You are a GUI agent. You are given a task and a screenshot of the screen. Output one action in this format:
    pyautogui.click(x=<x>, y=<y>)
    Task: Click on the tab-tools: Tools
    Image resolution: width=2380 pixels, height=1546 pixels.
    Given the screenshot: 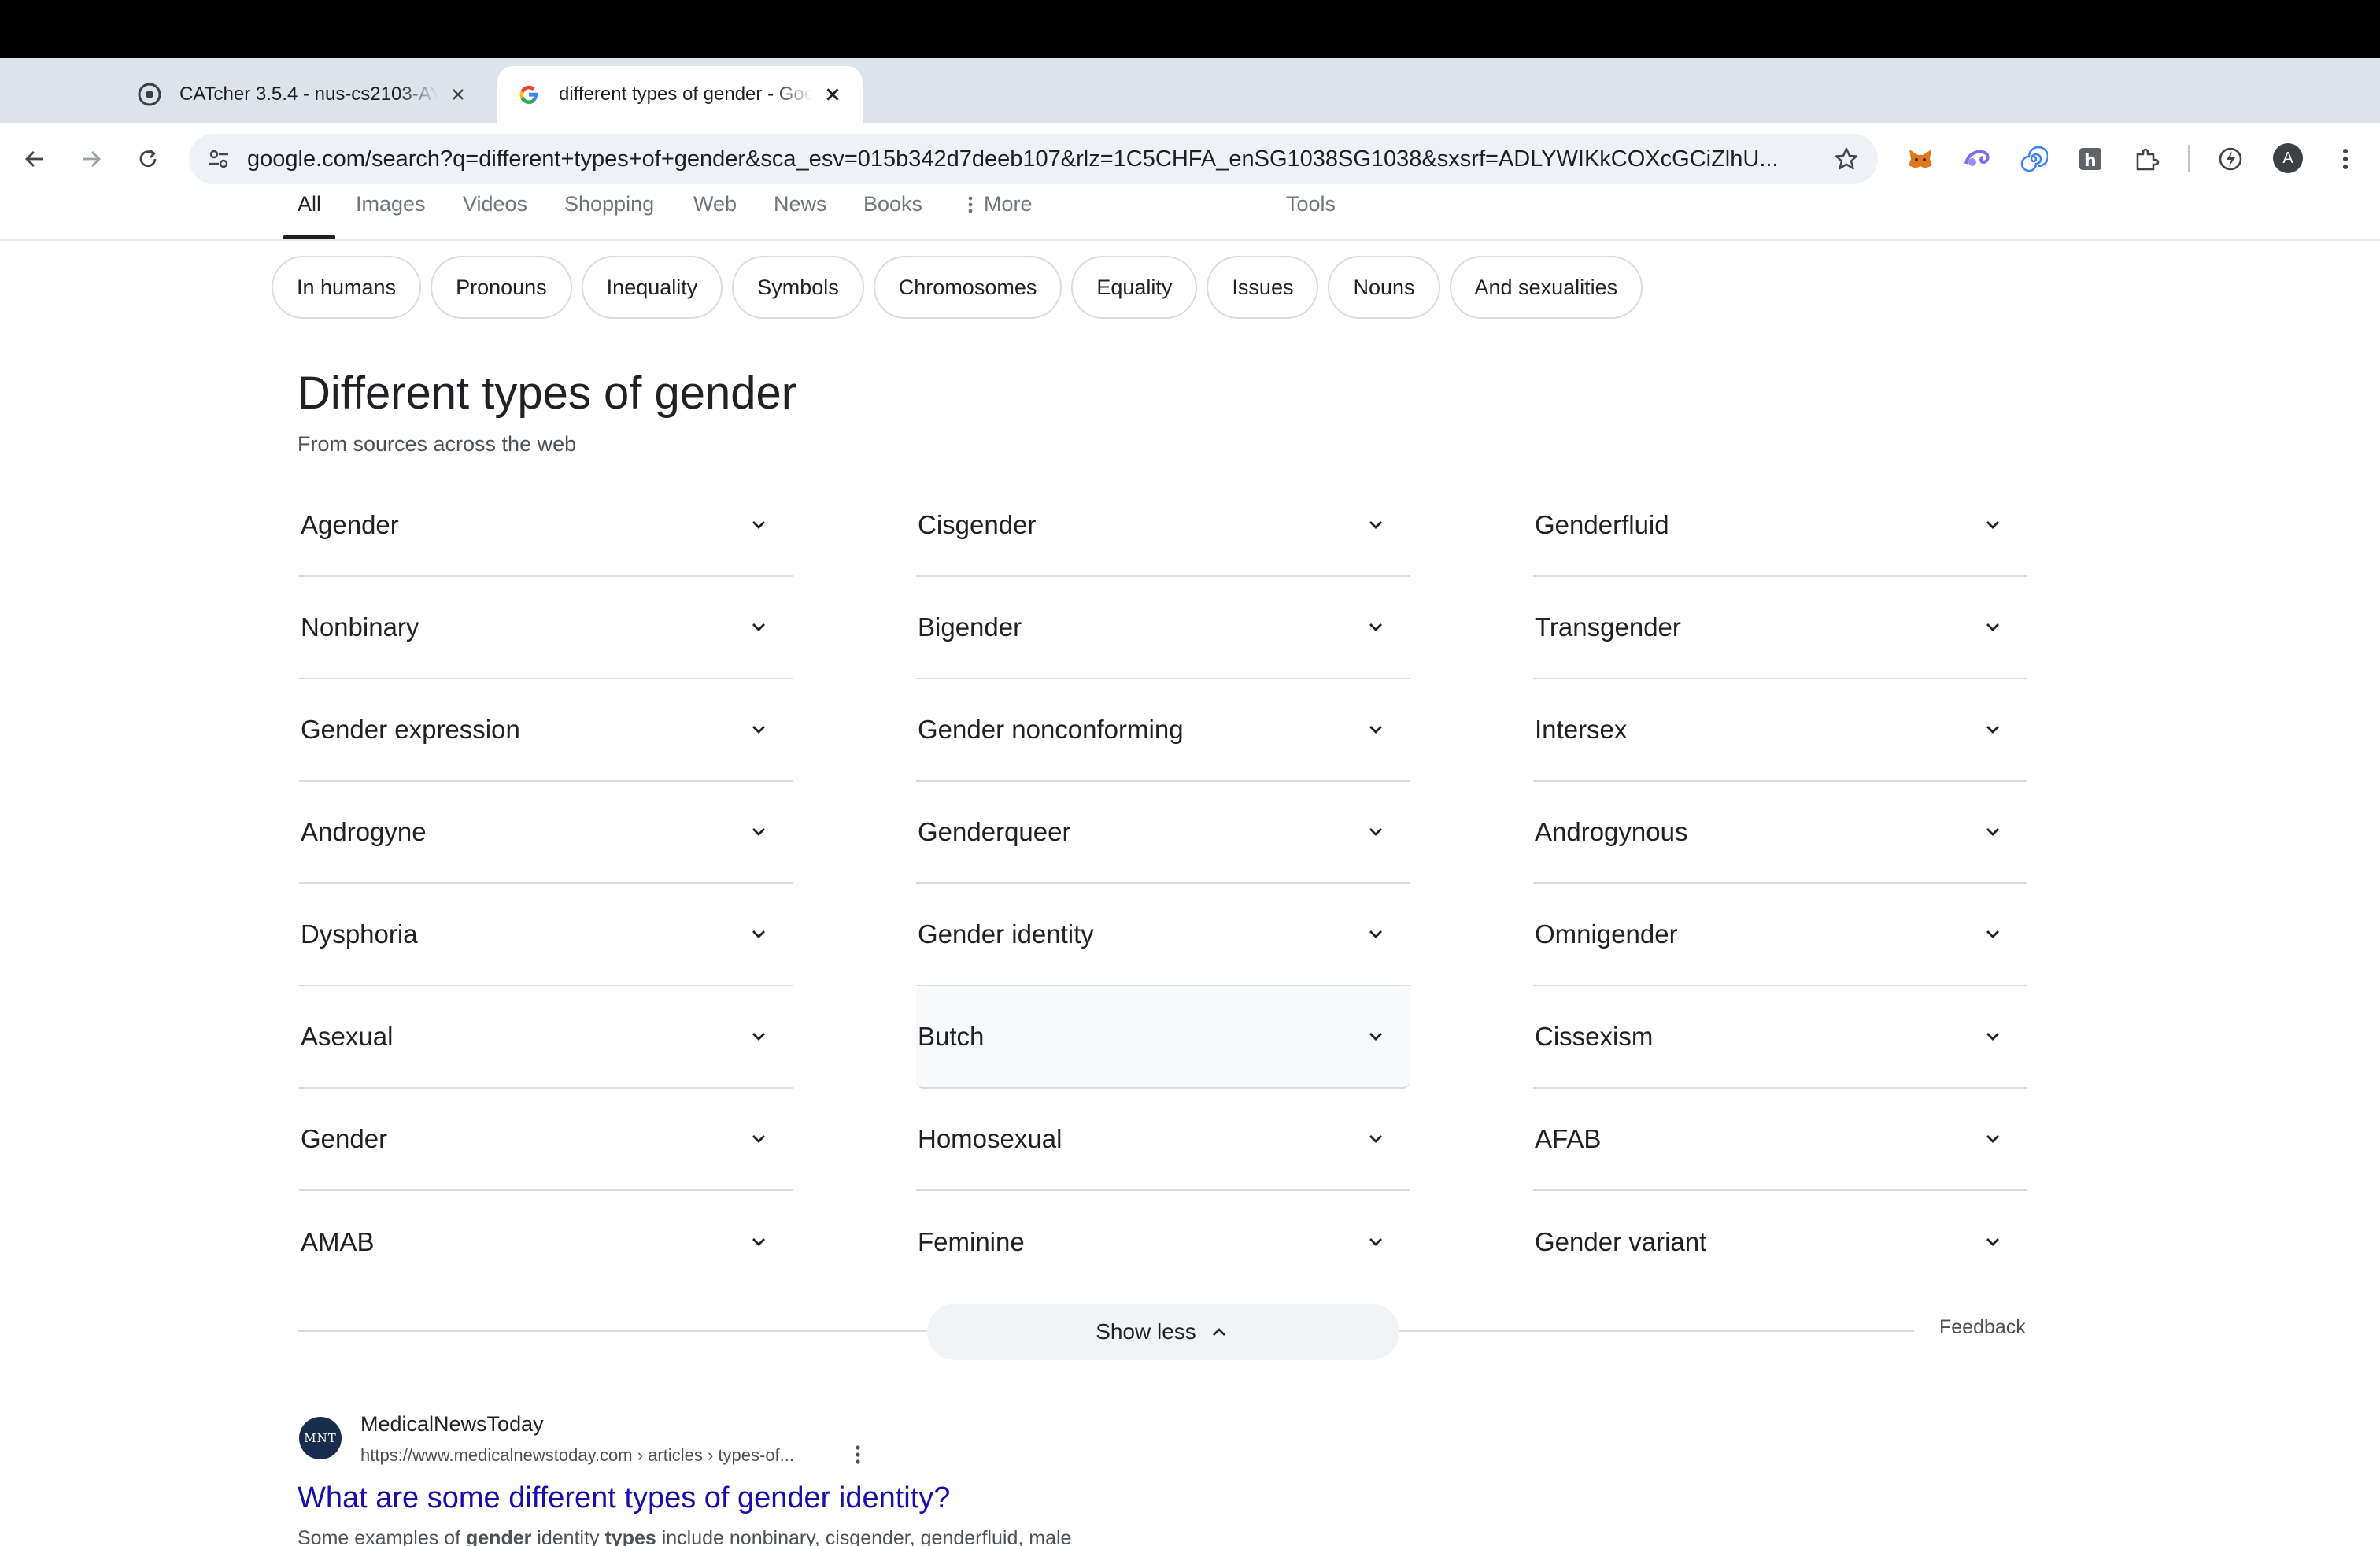 What is the action you would take?
    pyautogui.click(x=1311, y=216)
    